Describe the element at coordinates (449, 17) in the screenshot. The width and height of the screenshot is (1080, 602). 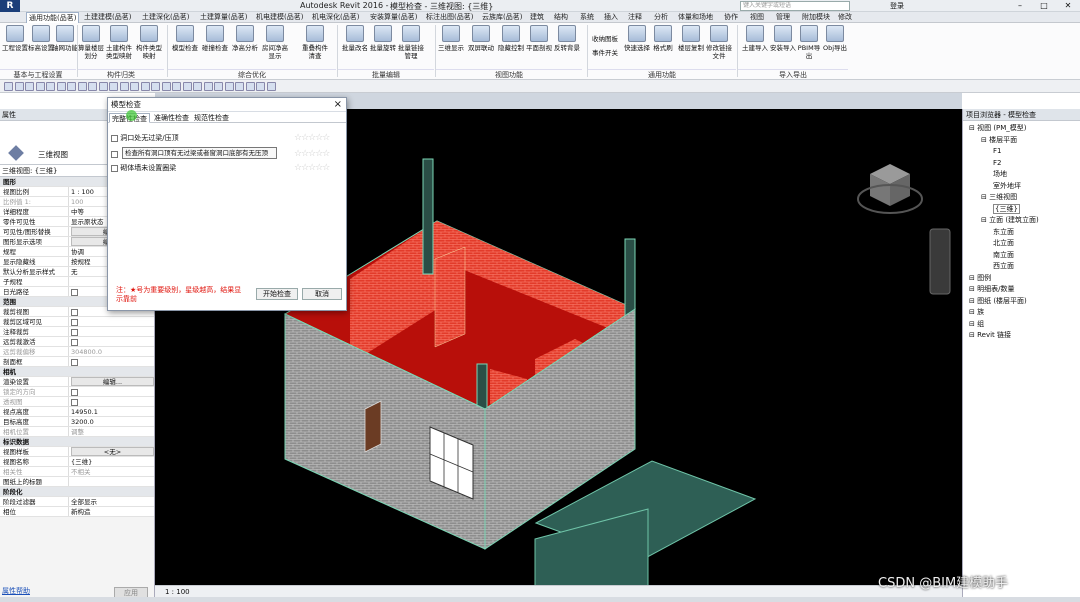
I see `tab-7: 标注出图(品茗)` at that location.